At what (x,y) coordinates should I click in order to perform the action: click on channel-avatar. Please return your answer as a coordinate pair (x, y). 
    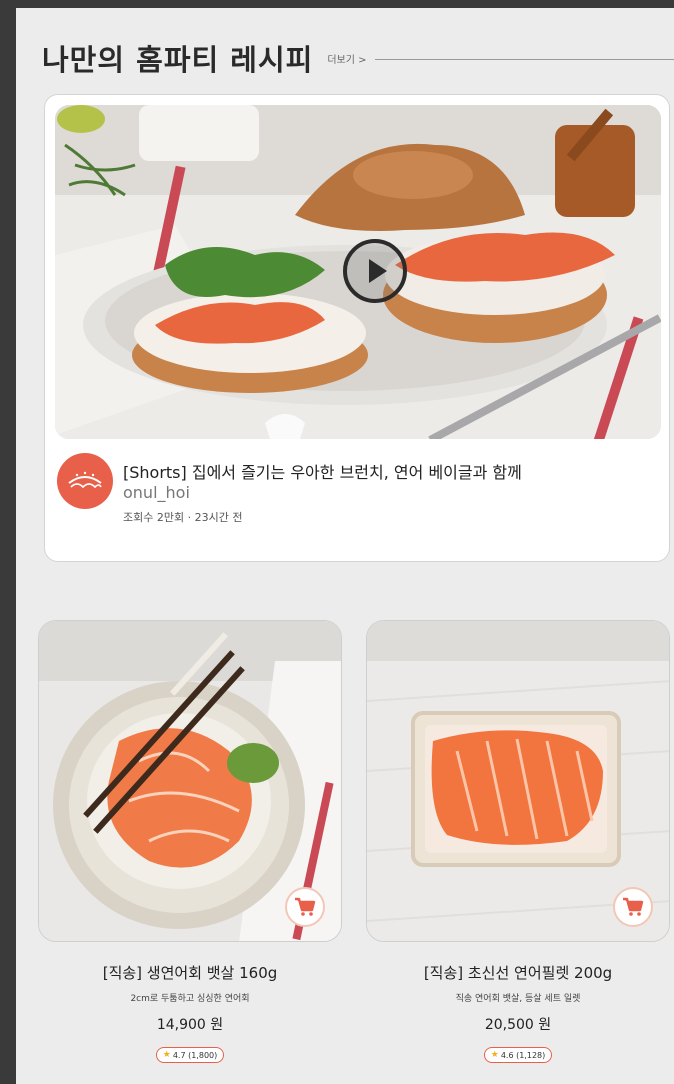
    Looking at the image, I should click on (85, 481).